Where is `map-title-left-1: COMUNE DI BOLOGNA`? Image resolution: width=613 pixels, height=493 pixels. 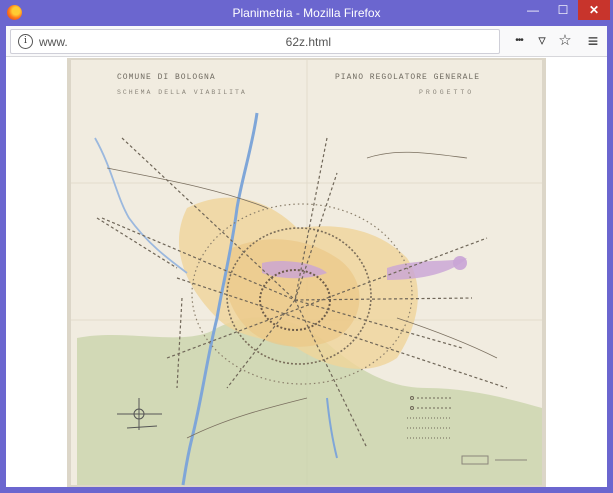
map-title-left-1: COMUNE DI BOLOGNA is located at coordinates (166, 77).